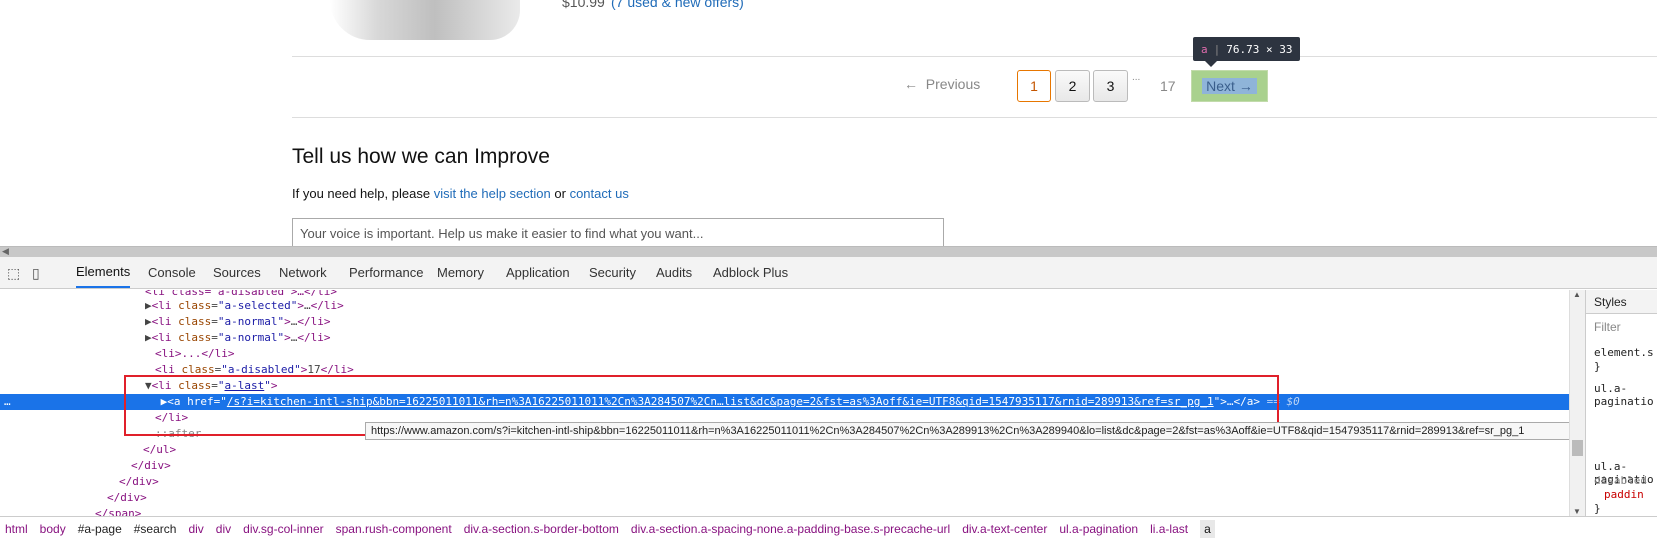 The image size is (1657, 541). Describe the element at coordinates (942, 84) in the screenshot. I see `pagination-previous: ← Previous` at that location.